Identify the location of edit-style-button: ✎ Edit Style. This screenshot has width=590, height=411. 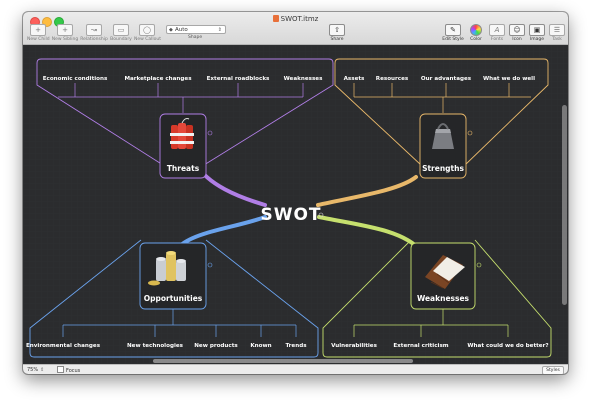
(453, 33).